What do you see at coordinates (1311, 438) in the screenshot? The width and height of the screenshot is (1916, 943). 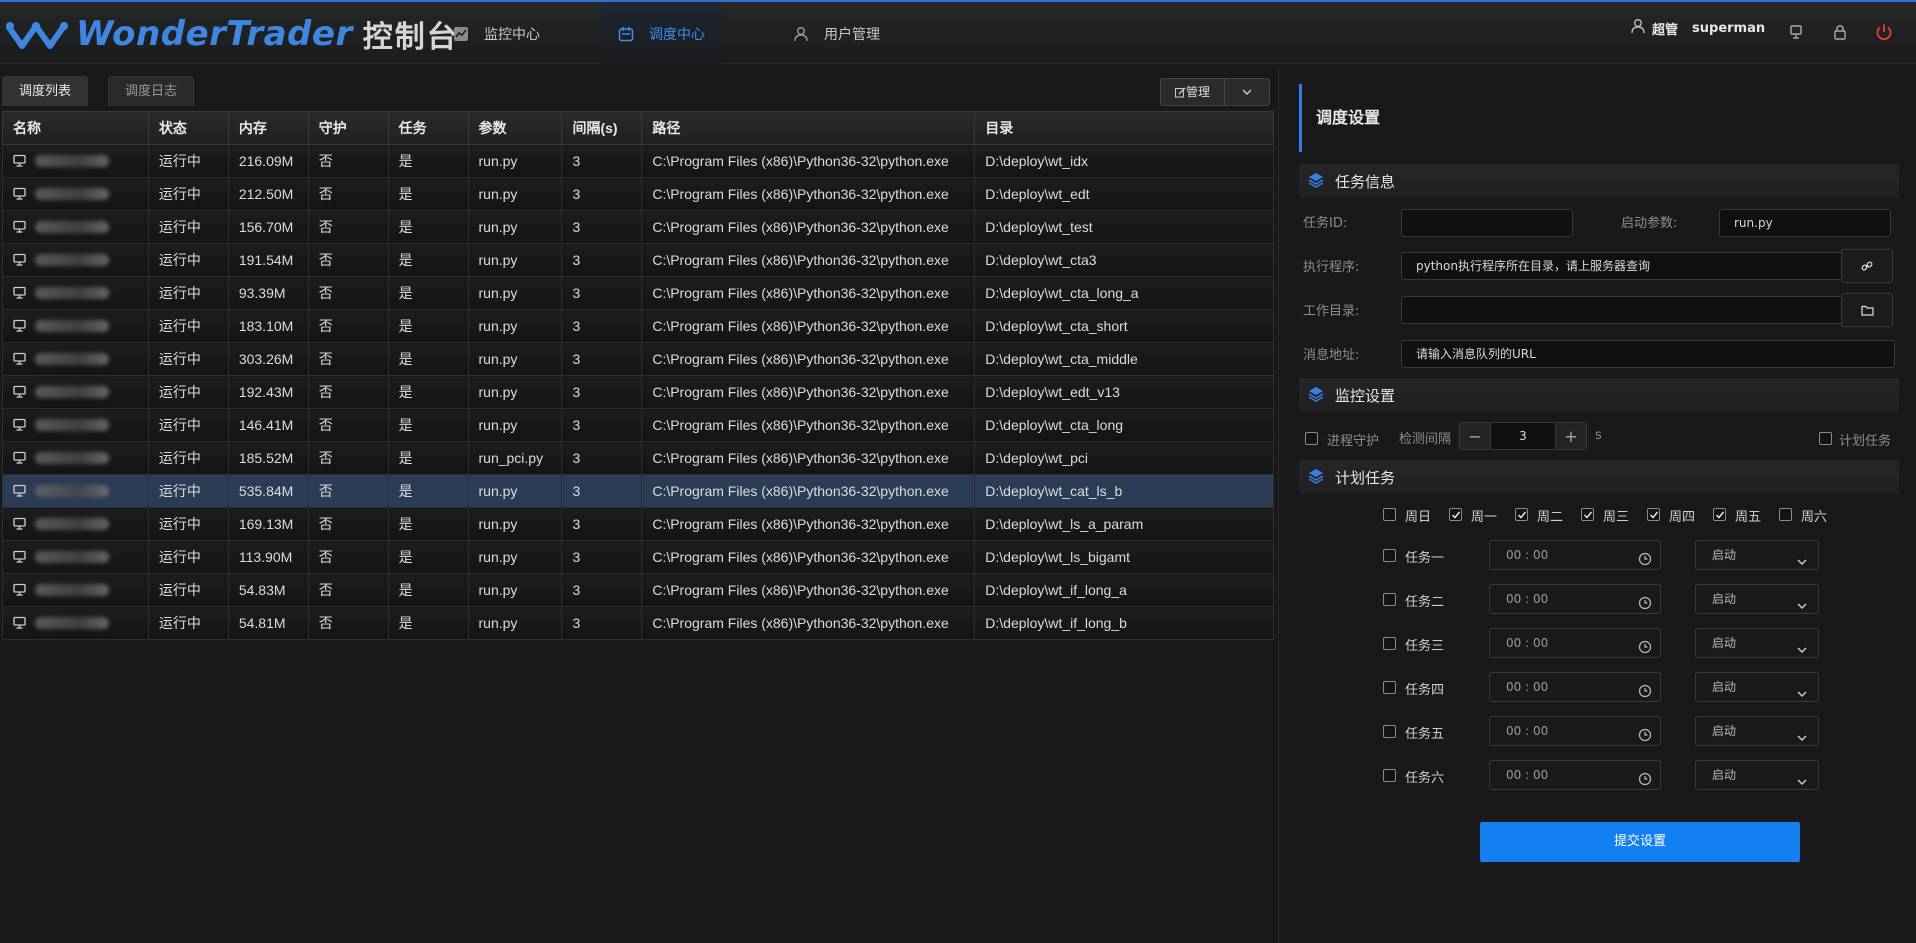 I see `guard-checkbox` at bounding box center [1311, 438].